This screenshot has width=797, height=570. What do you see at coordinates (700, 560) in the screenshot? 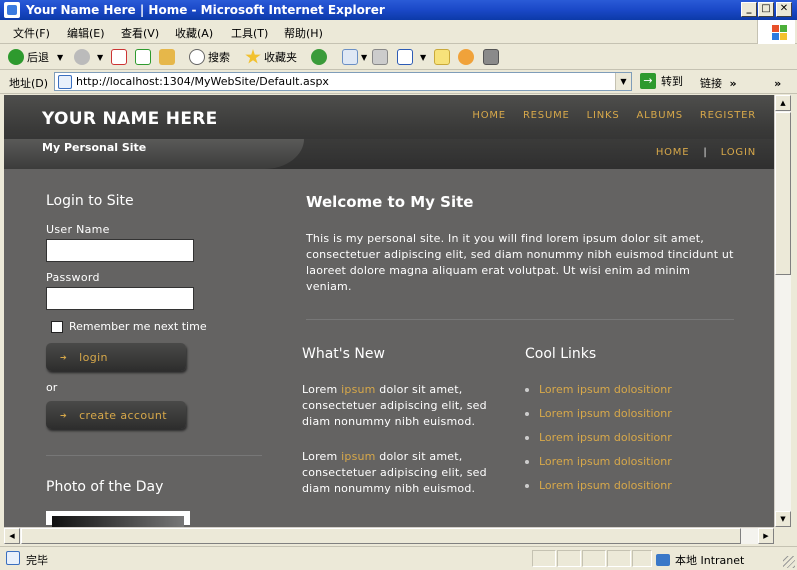
I see `security-zone: 本地 Intranet` at bounding box center [700, 560].